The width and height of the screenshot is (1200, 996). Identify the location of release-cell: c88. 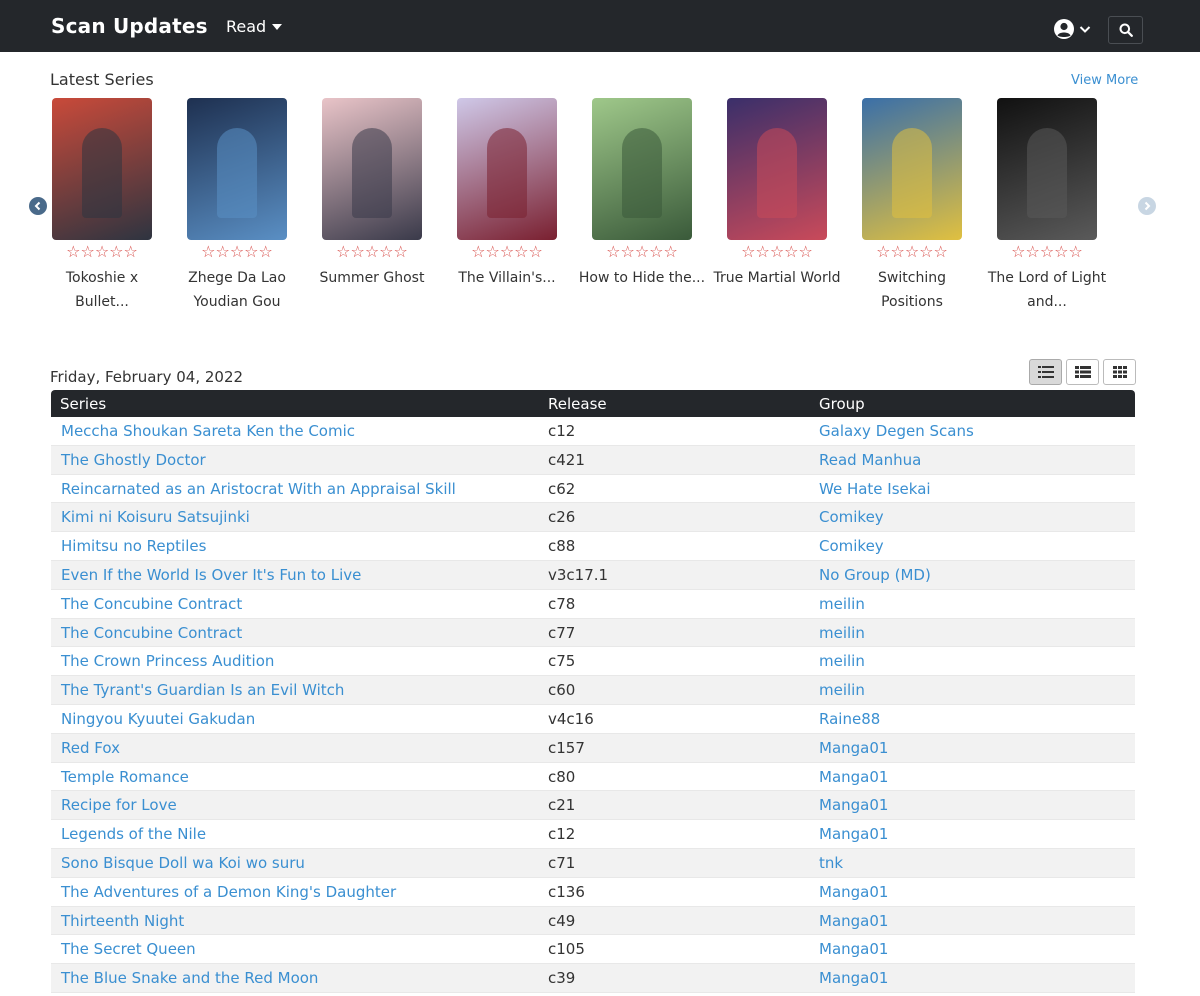
(562, 546).